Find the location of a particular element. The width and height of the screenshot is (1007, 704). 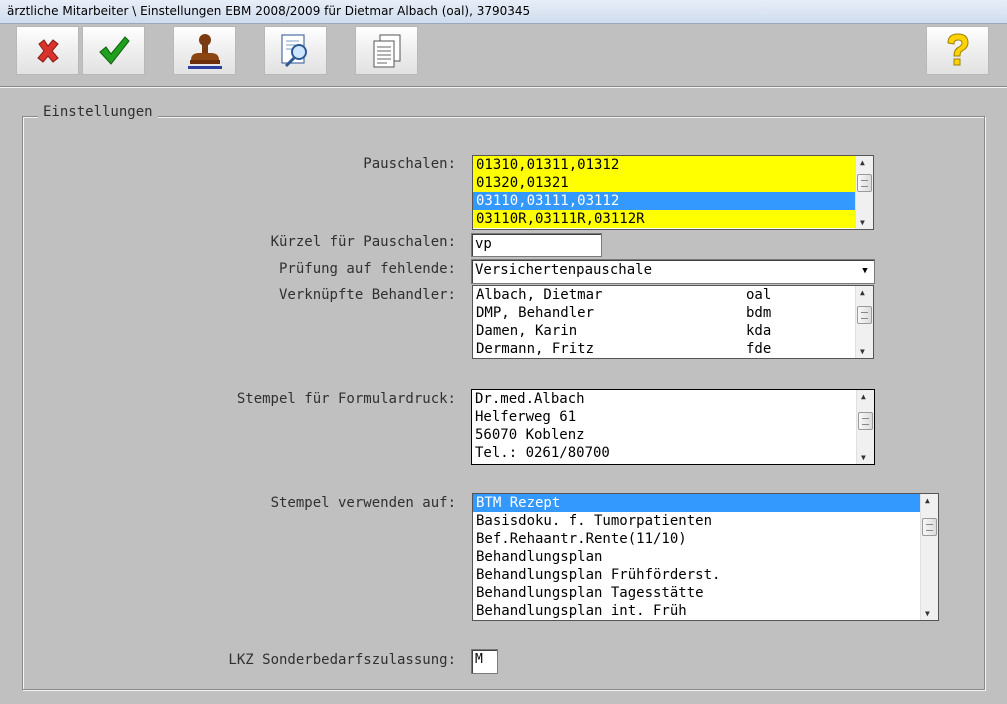

pauschalen-list-item: 01320,01321 is located at coordinates (673, 183).